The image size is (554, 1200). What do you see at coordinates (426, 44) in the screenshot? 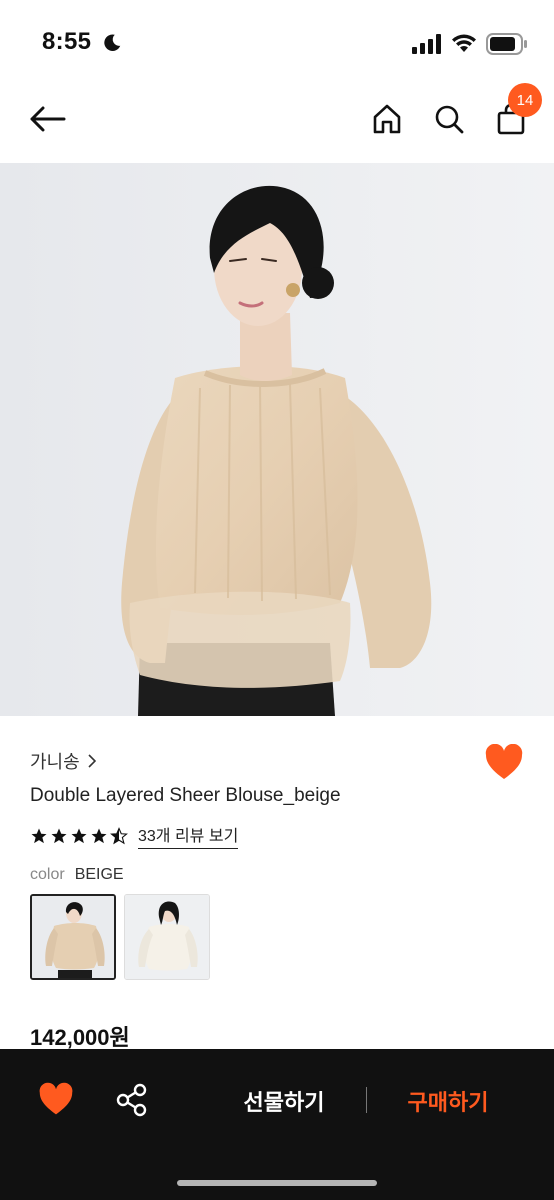
I see `signal-icon` at bounding box center [426, 44].